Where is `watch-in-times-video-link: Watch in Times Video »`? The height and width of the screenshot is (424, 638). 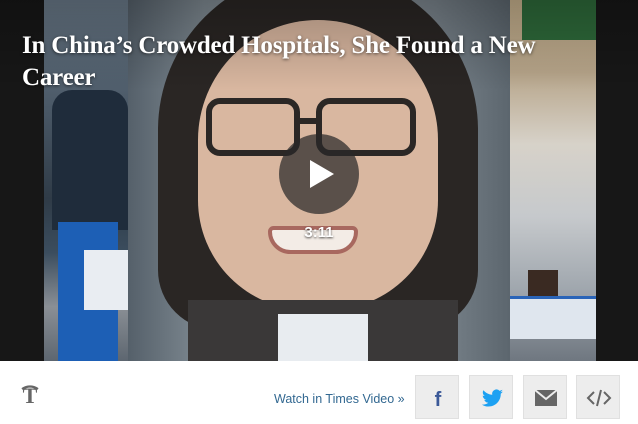
watch-in-times-video-link: Watch in Times Video » is located at coordinates (339, 399).